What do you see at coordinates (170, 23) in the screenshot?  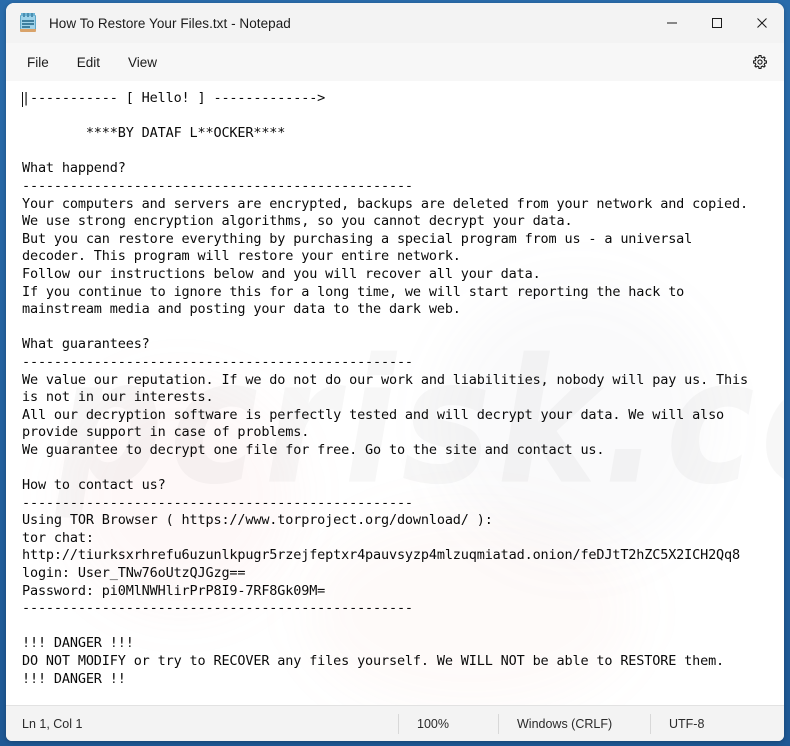 I see `window-title: How To Restore Your Files.txt - Notepad` at bounding box center [170, 23].